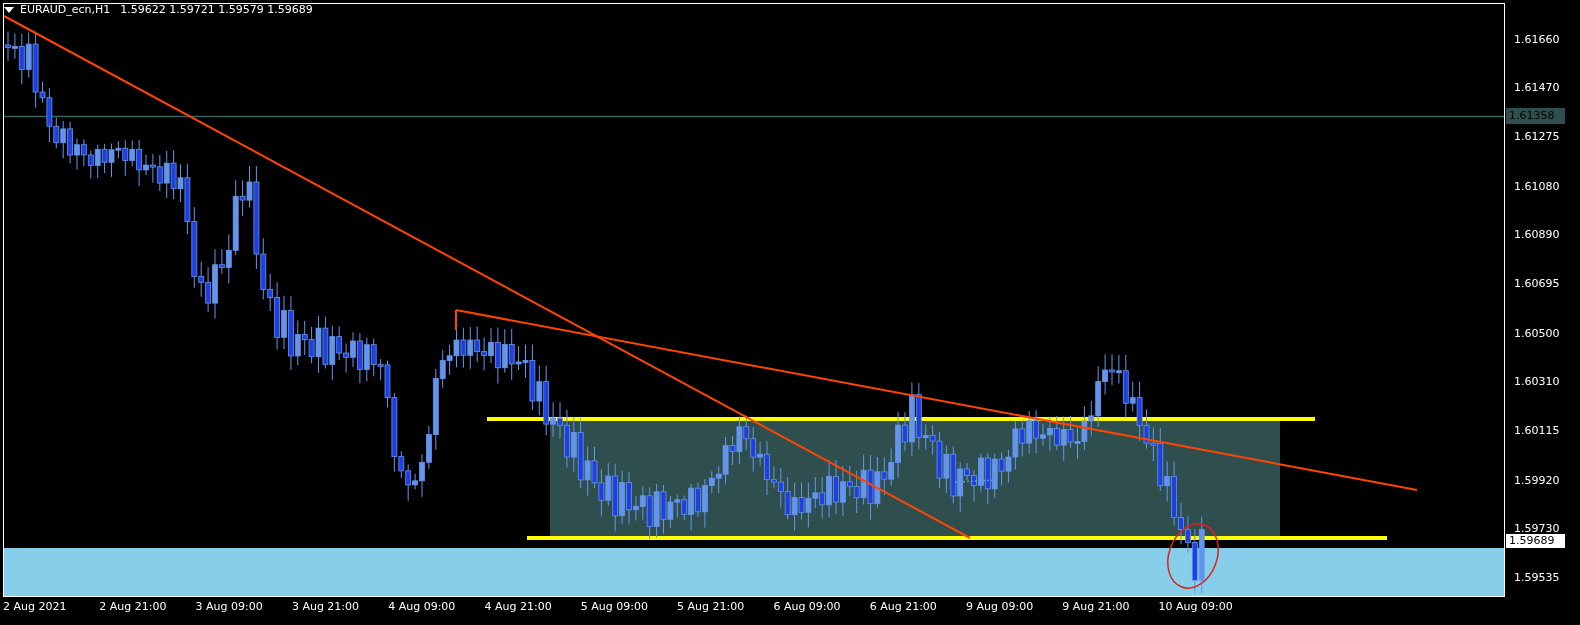 The image size is (1580, 625). What do you see at coordinates (1537, 333) in the screenshot?
I see `price-axis-label: 1.60500` at bounding box center [1537, 333].